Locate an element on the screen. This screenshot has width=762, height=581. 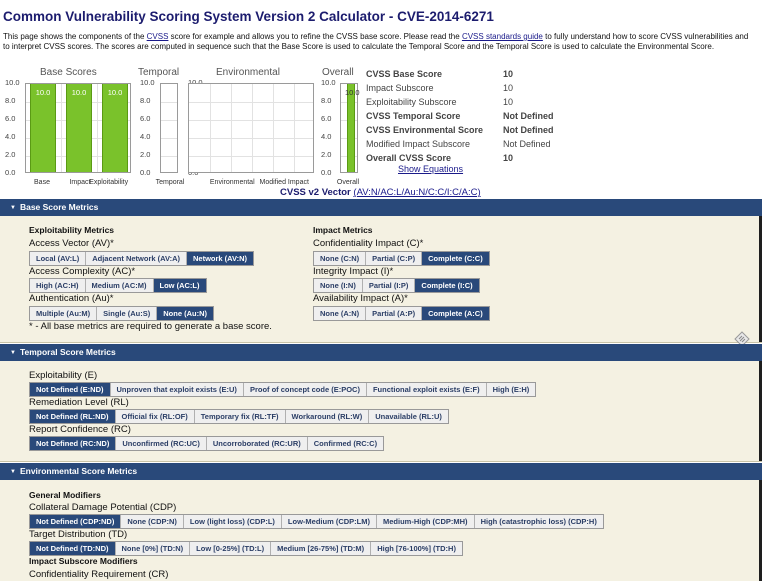
exploitability-label: Exploitability (E) is located at coordinates (63, 375).